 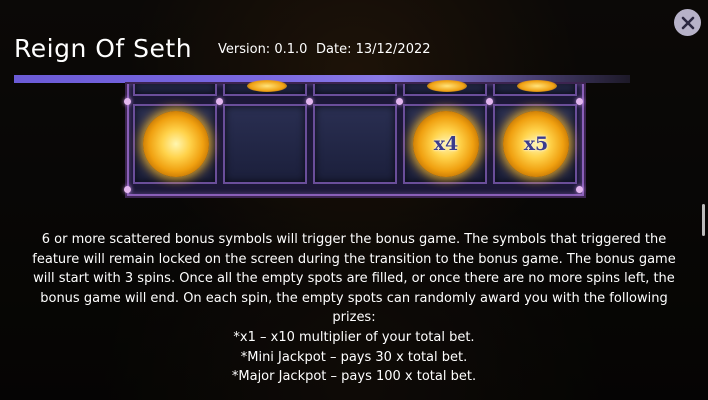 I want to click on prize-item: *x1 – x10 multiplier of your total bet., so click(x=354, y=337).